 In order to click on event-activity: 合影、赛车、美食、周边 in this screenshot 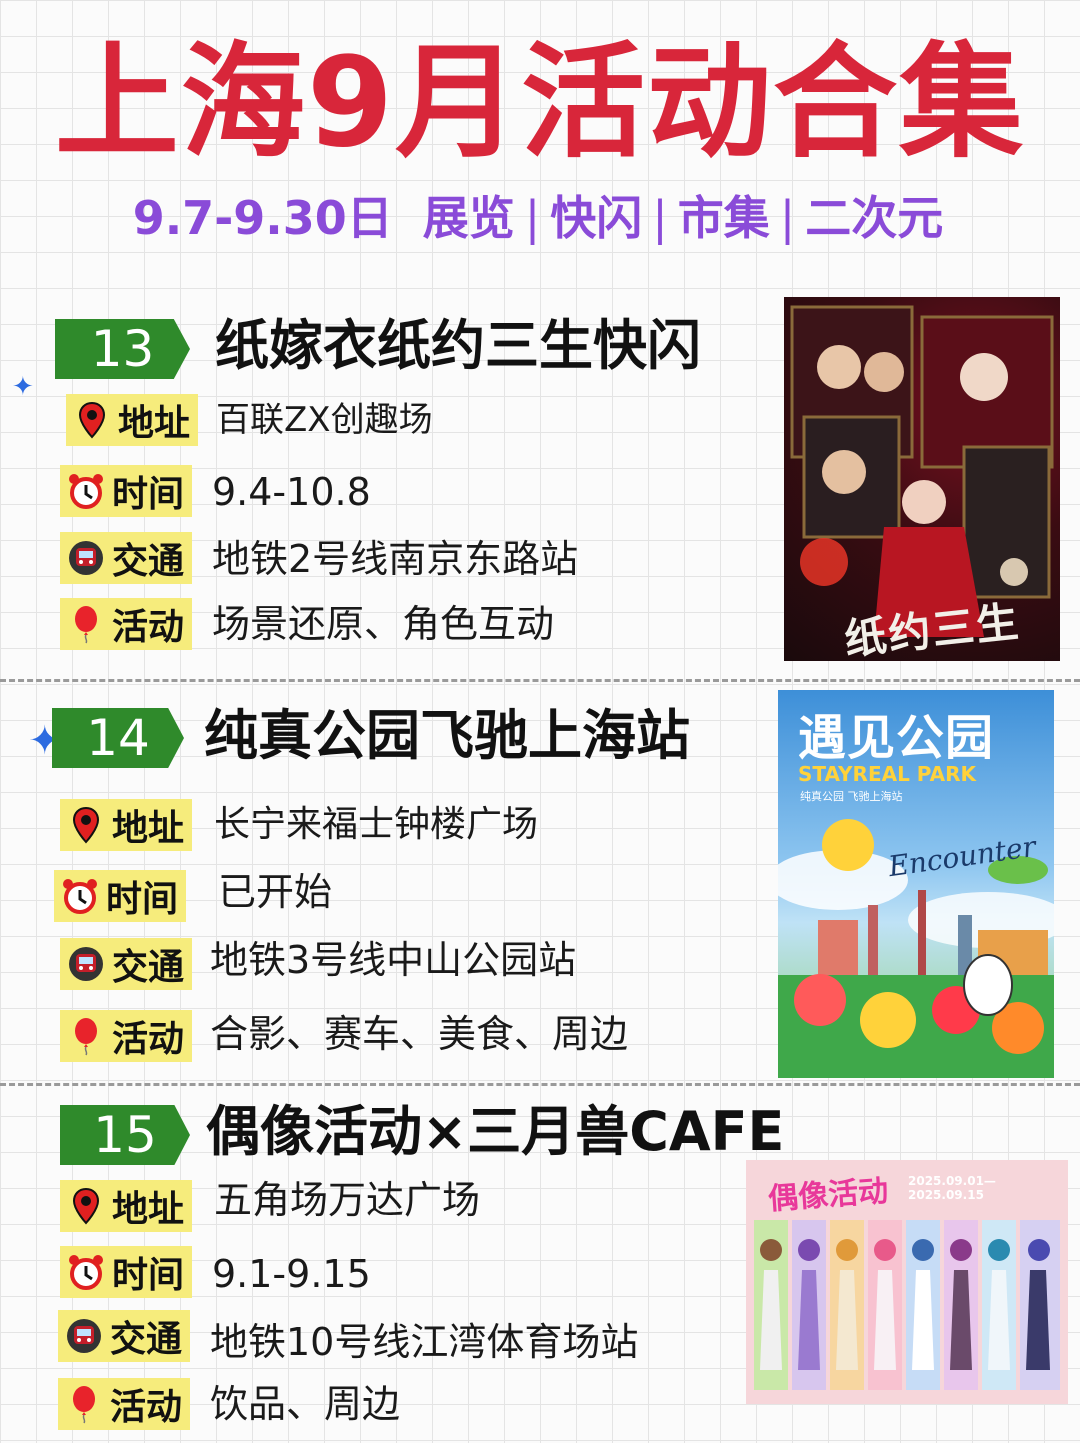, I will do `click(419, 1034)`.